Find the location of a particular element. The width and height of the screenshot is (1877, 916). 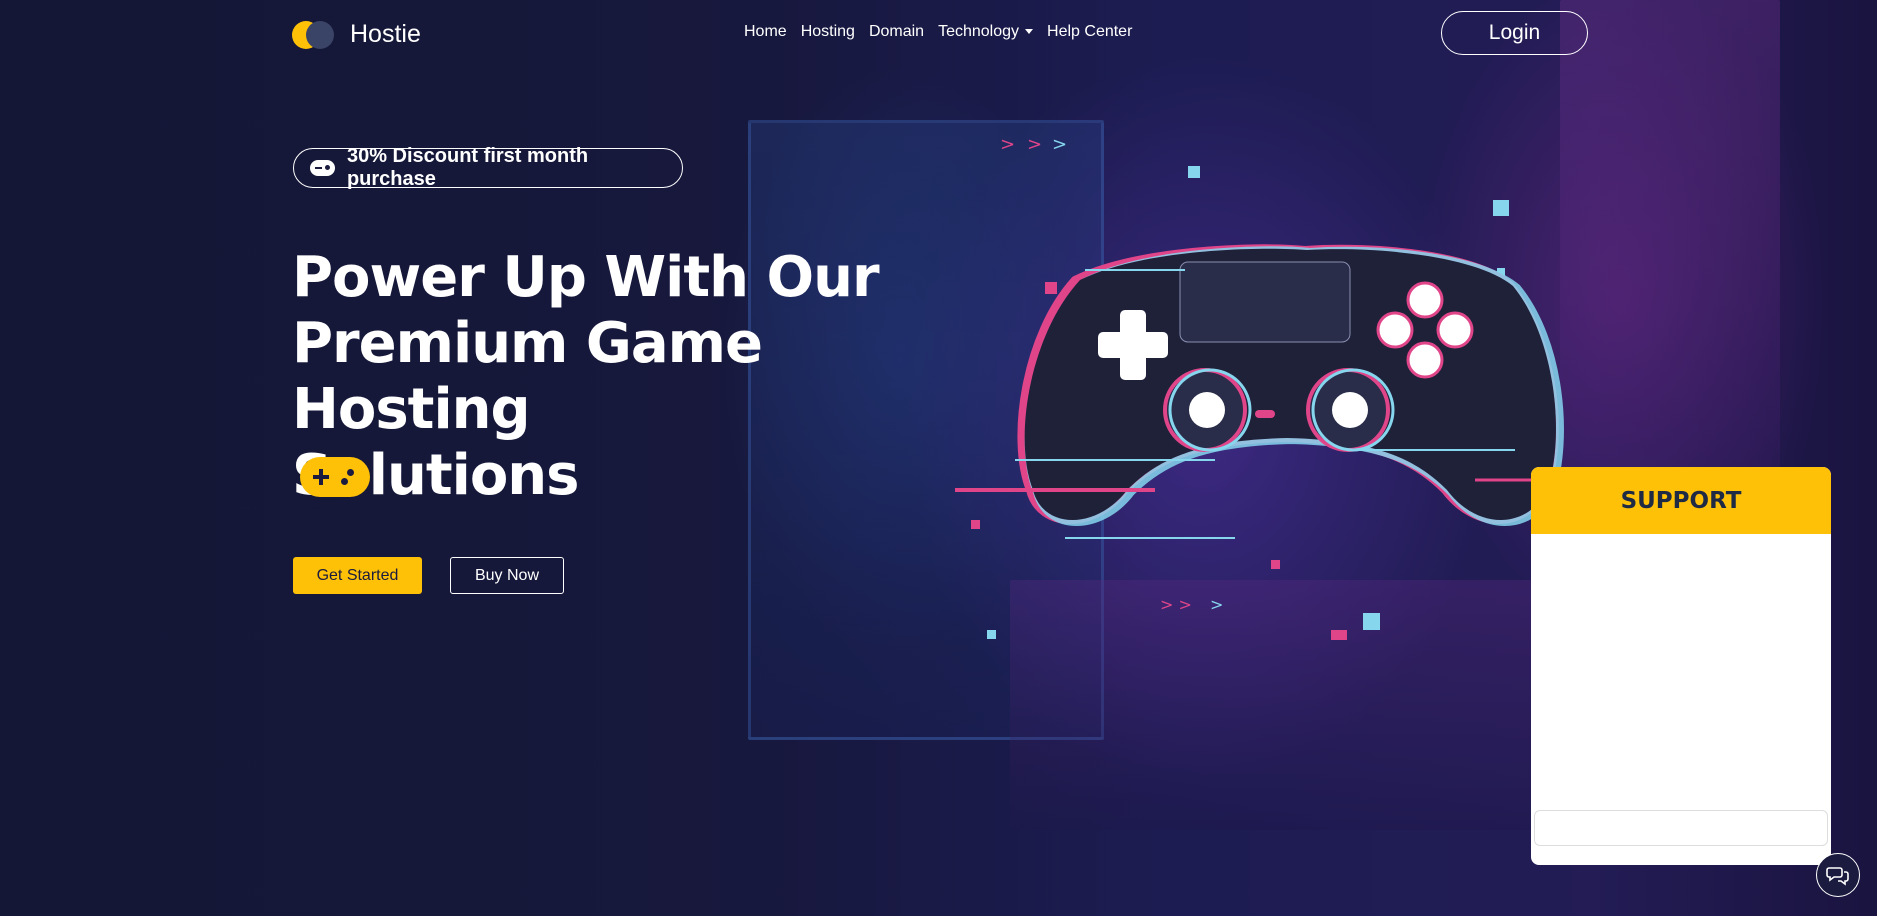

get-started-button: Get Started is located at coordinates (357, 575).